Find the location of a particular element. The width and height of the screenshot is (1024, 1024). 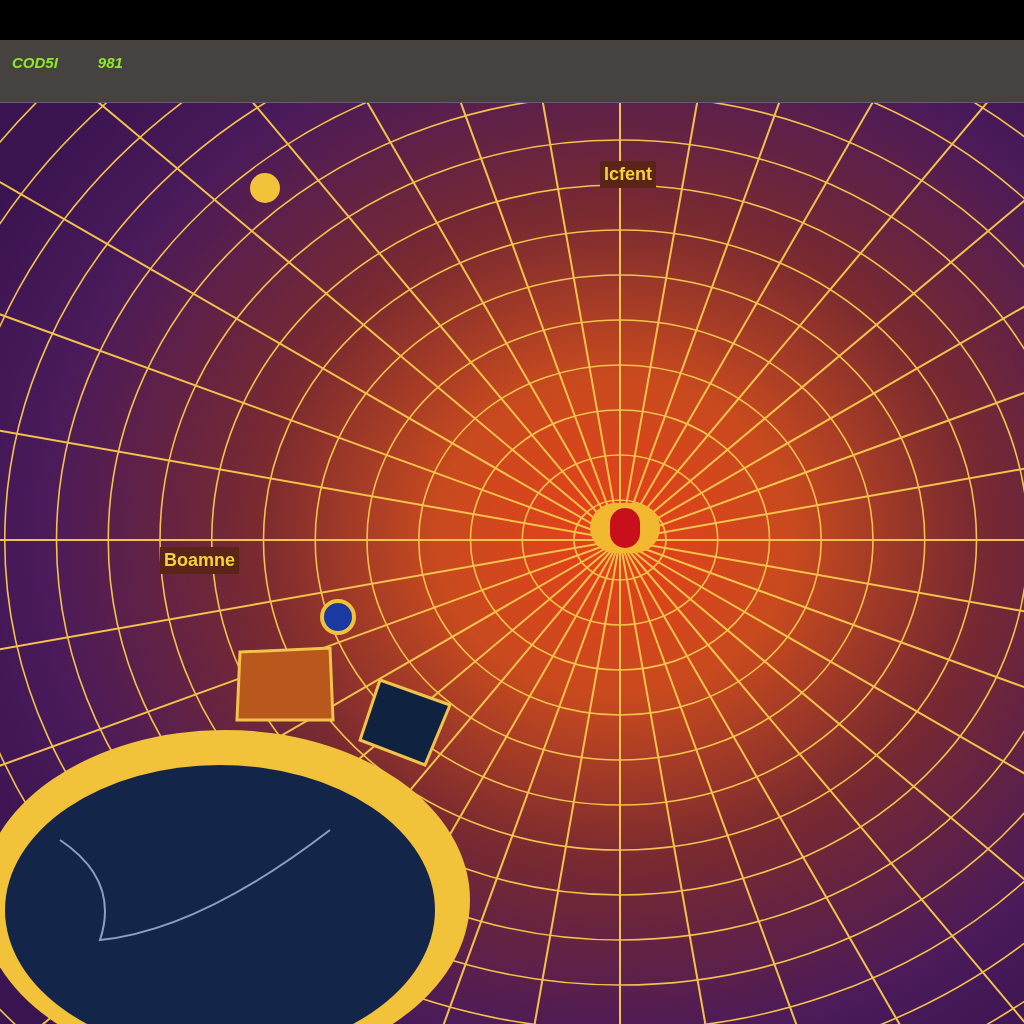

toolbar-label: 981 is located at coordinates (110, 63).